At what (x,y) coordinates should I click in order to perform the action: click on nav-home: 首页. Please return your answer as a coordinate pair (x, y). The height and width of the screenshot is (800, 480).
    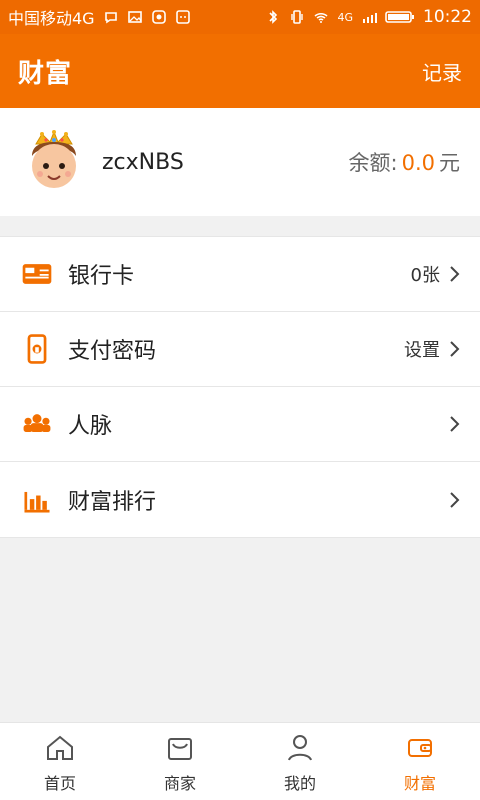
    Looking at the image, I should click on (60, 761).